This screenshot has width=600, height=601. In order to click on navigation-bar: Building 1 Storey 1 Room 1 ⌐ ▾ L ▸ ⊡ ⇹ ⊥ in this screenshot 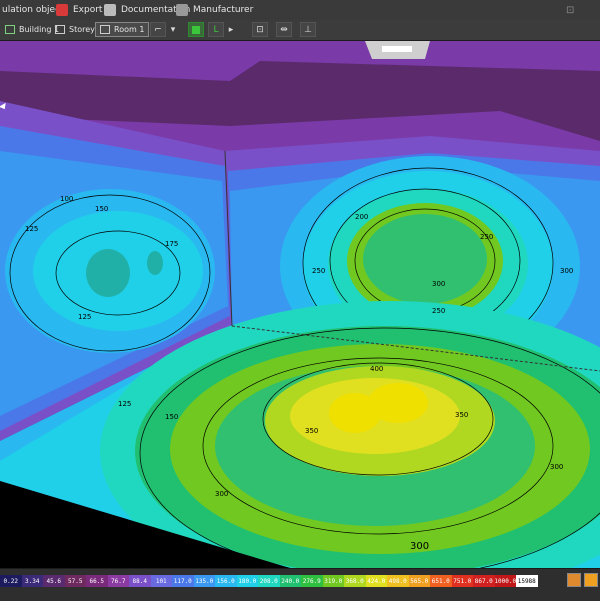, I will do `click(300, 30)`.